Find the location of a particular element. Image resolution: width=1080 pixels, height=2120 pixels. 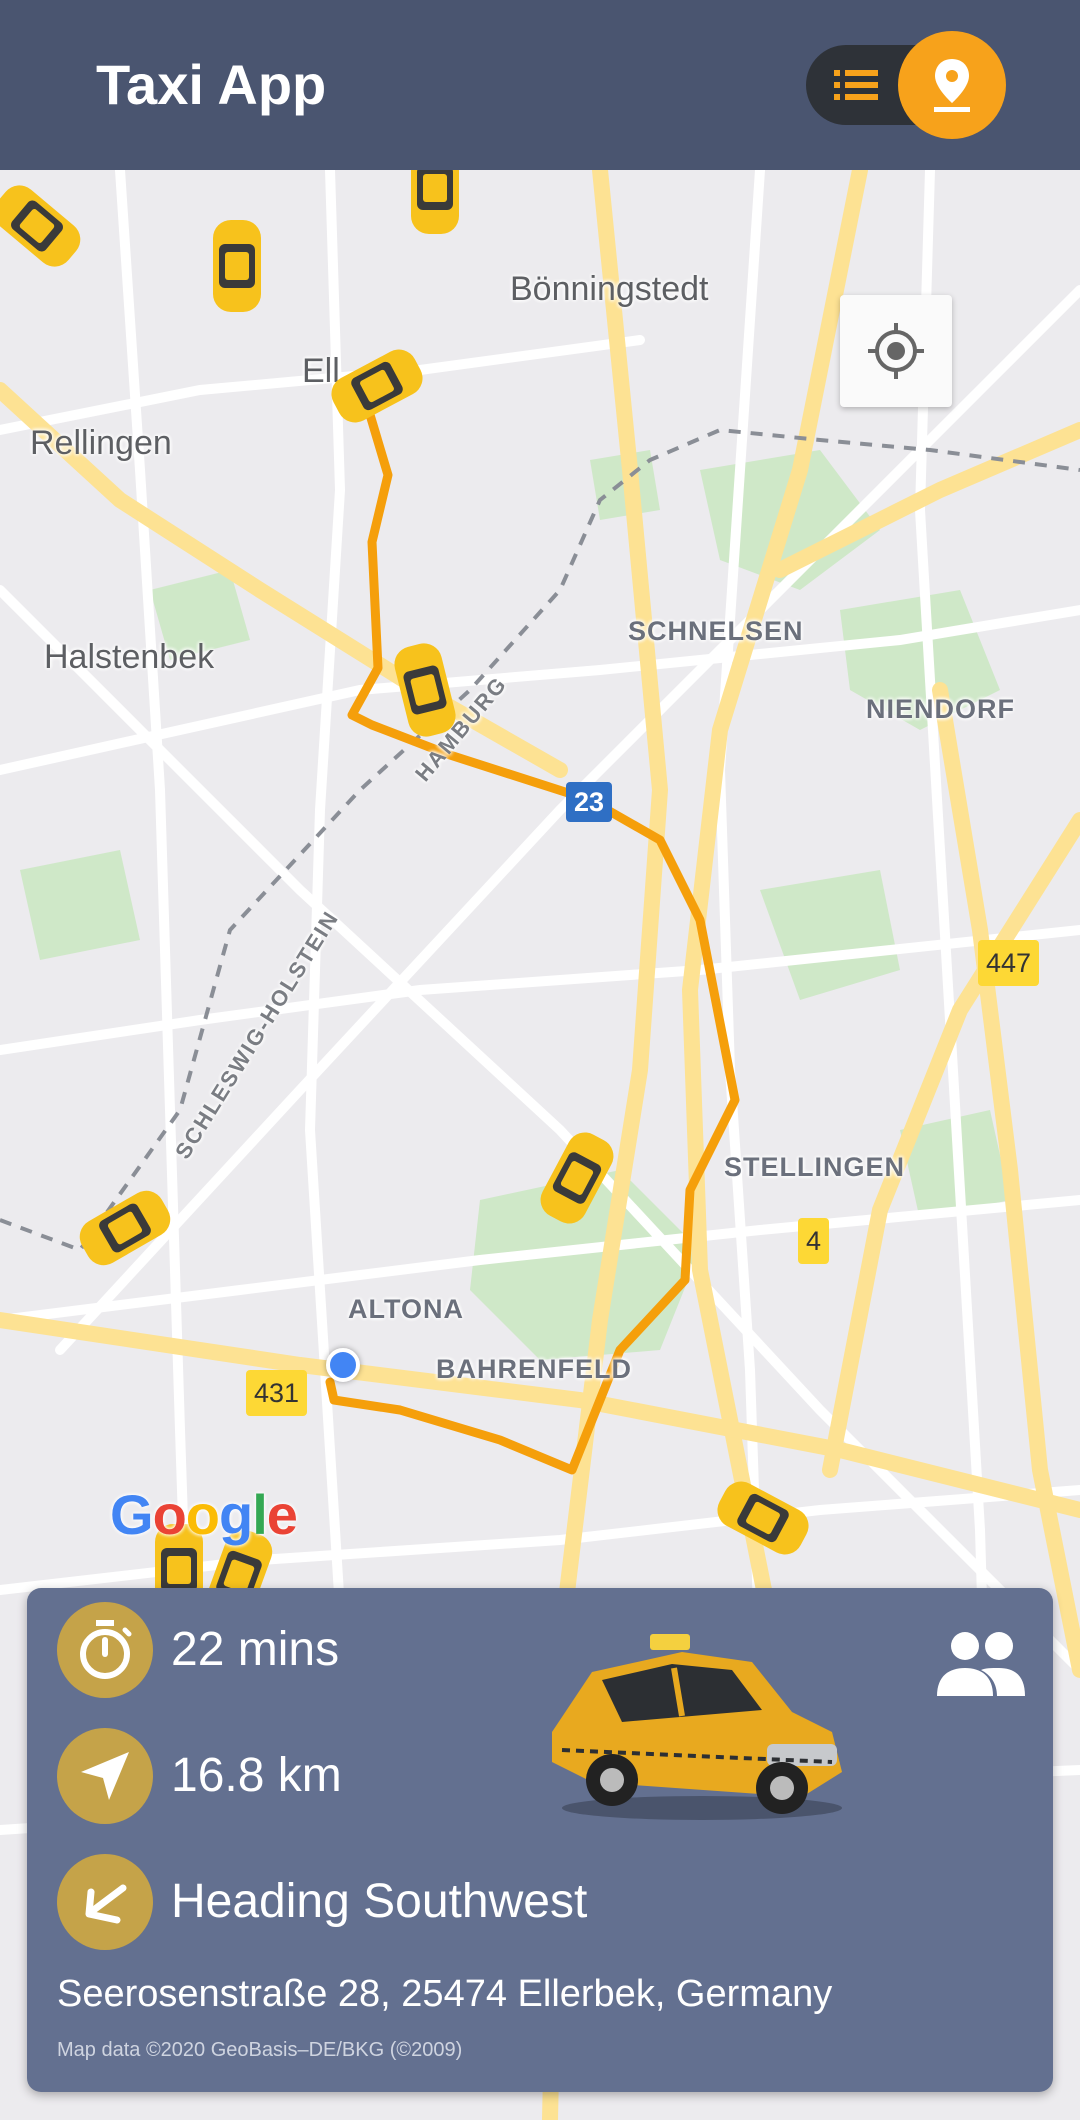

my-location-button is located at coordinates (896, 351).